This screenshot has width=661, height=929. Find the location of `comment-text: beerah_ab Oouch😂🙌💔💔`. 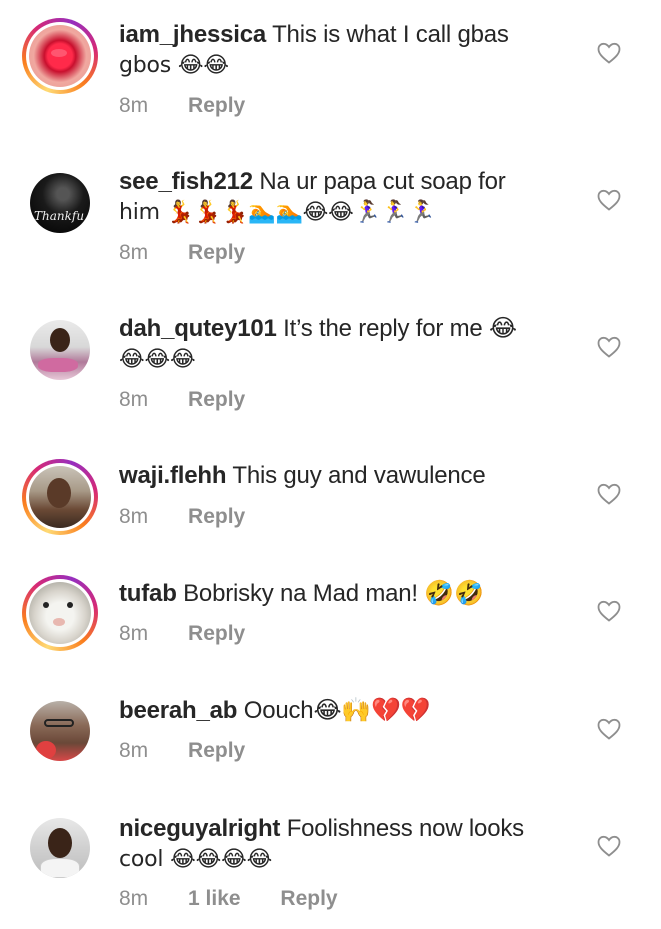

comment-text: beerah_ab Oouch😂🙌💔💔 is located at coordinates (339, 711).